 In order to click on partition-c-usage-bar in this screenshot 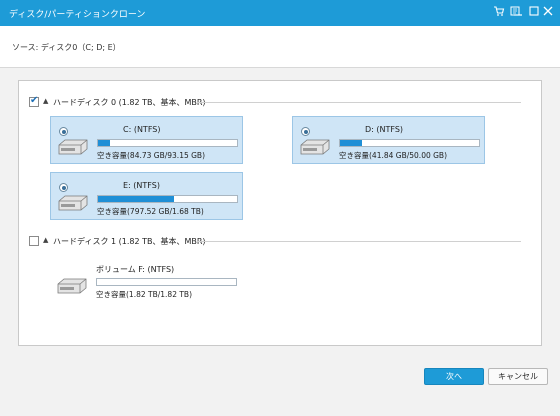, I will do `click(167, 143)`.